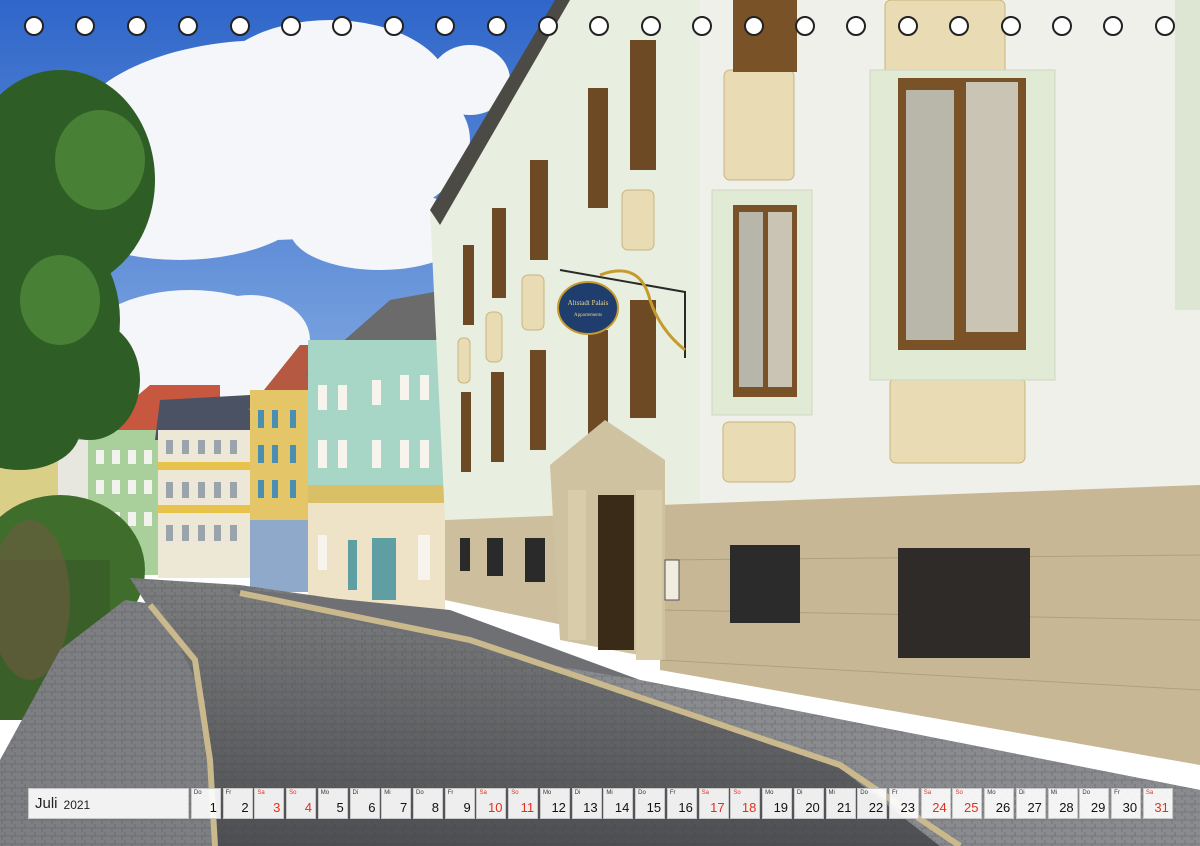  I want to click on day-number: 21, so click(844, 807).